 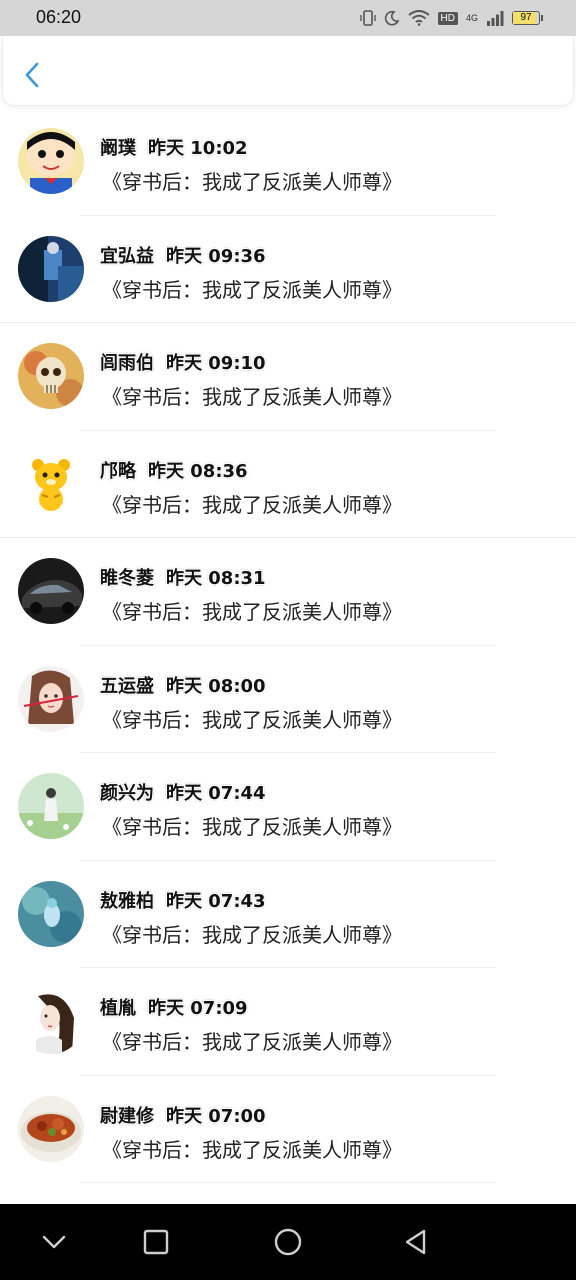 I want to click on collapse-chevron-icon, so click(x=54, y=1248).